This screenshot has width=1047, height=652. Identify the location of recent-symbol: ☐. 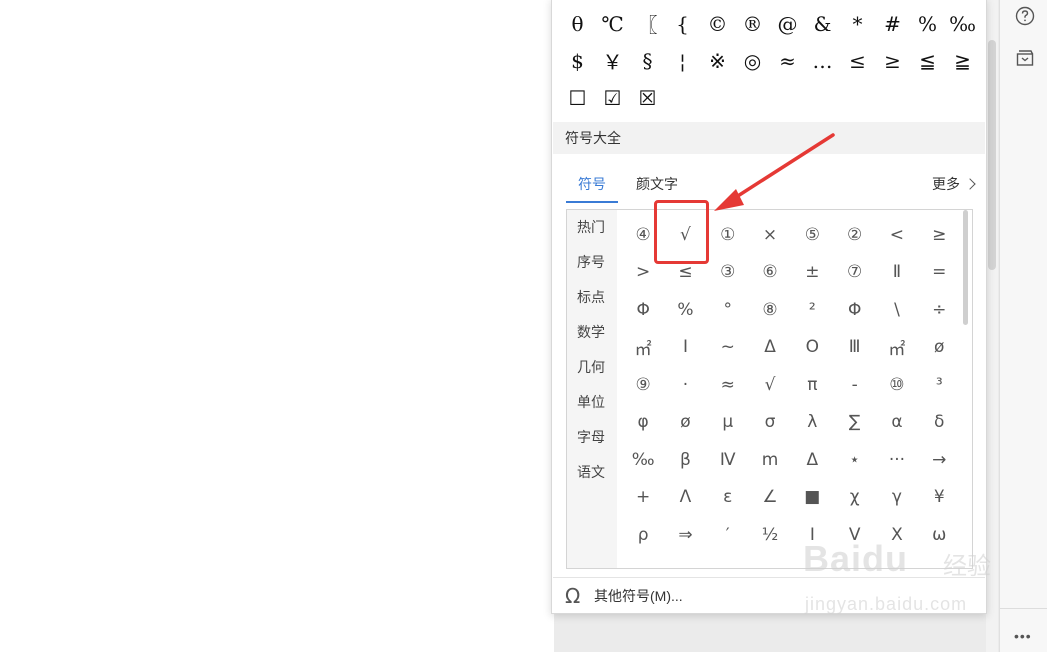
(577, 98).